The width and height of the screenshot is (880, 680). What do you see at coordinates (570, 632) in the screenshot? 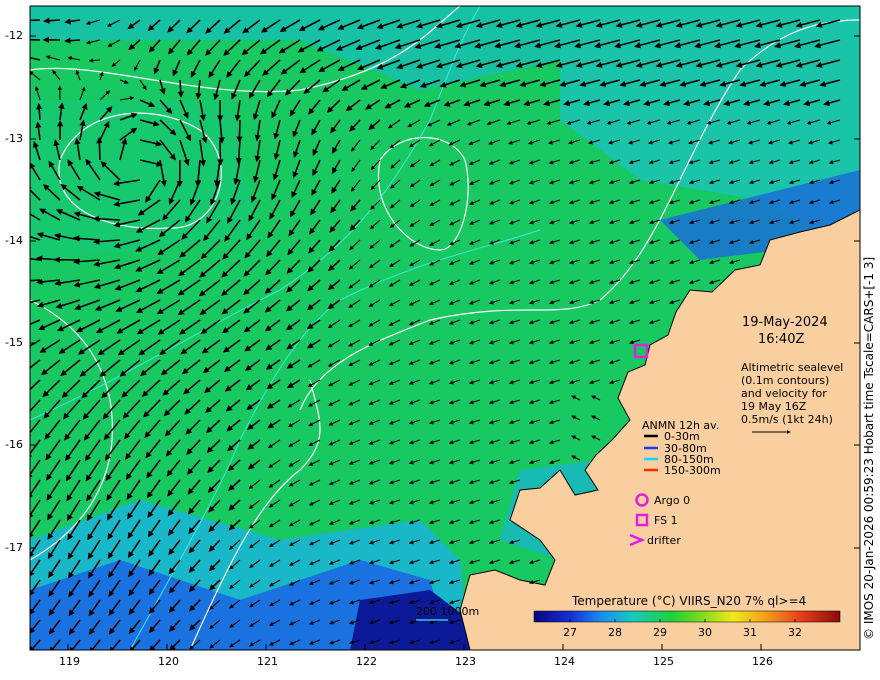
I see `colorbar-tick-label: 27` at bounding box center [570, 632].